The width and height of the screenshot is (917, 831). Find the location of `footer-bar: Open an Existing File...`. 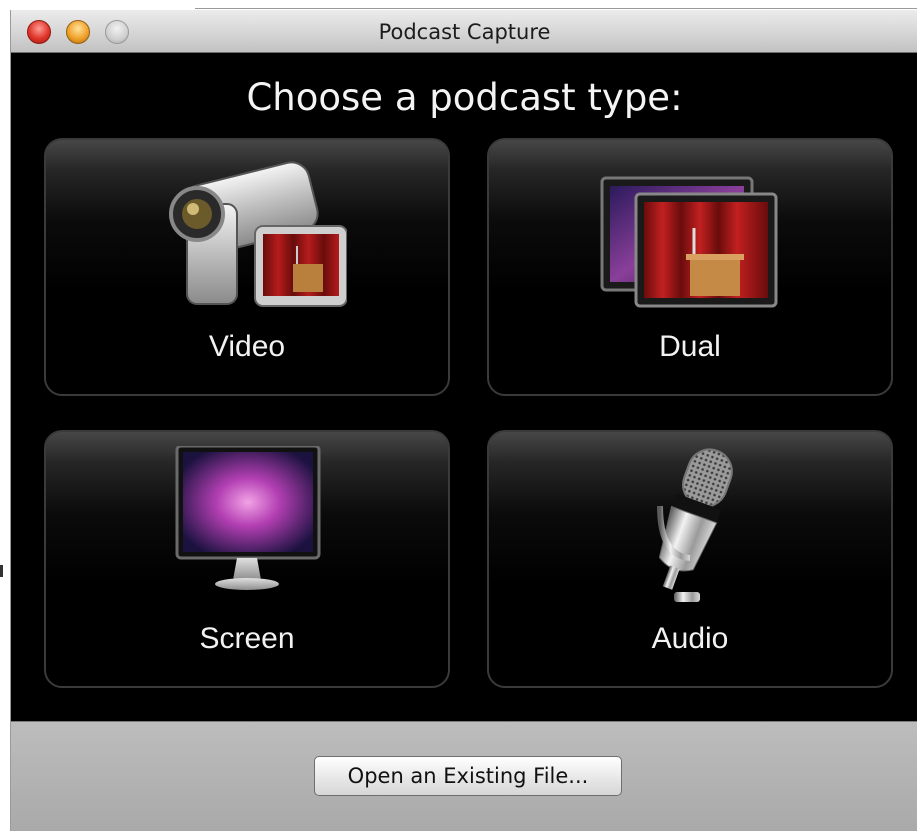

footer-bar: Open an Existing File... is located at coordinates (464, 776).